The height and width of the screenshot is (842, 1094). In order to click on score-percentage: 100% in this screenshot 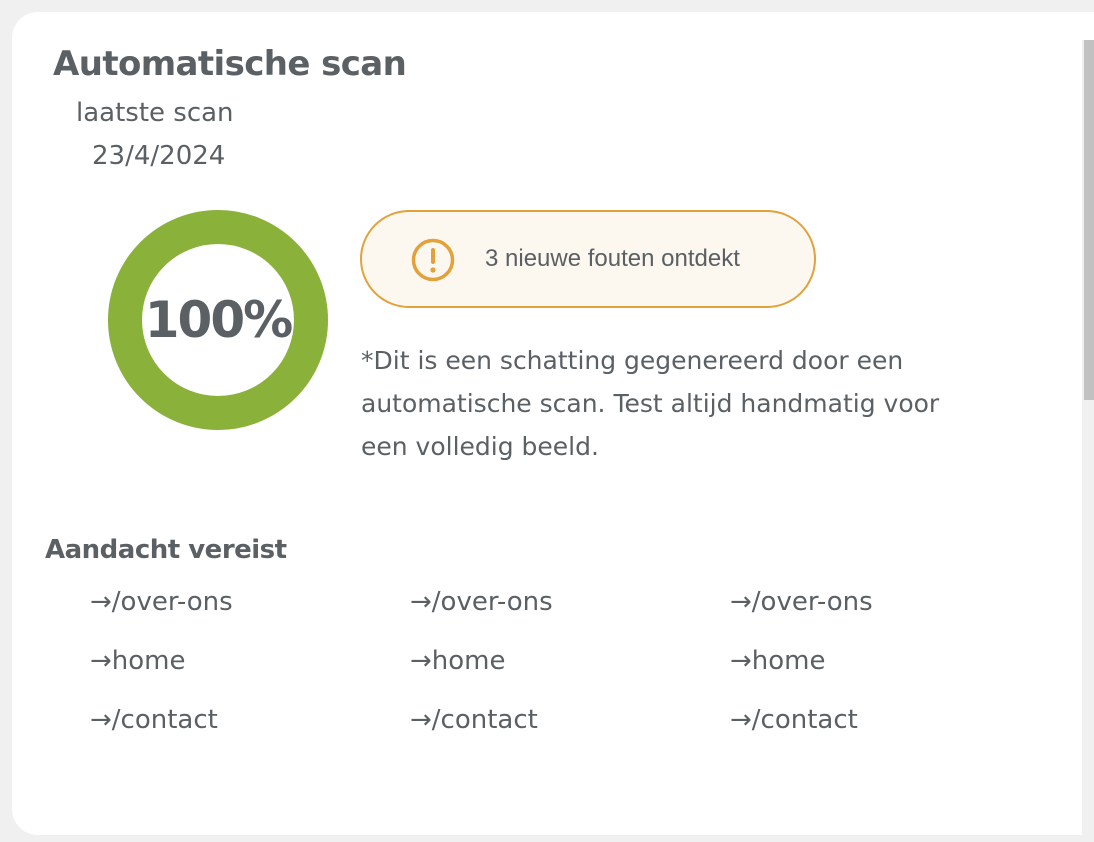, I will do `click(218, 320)`.